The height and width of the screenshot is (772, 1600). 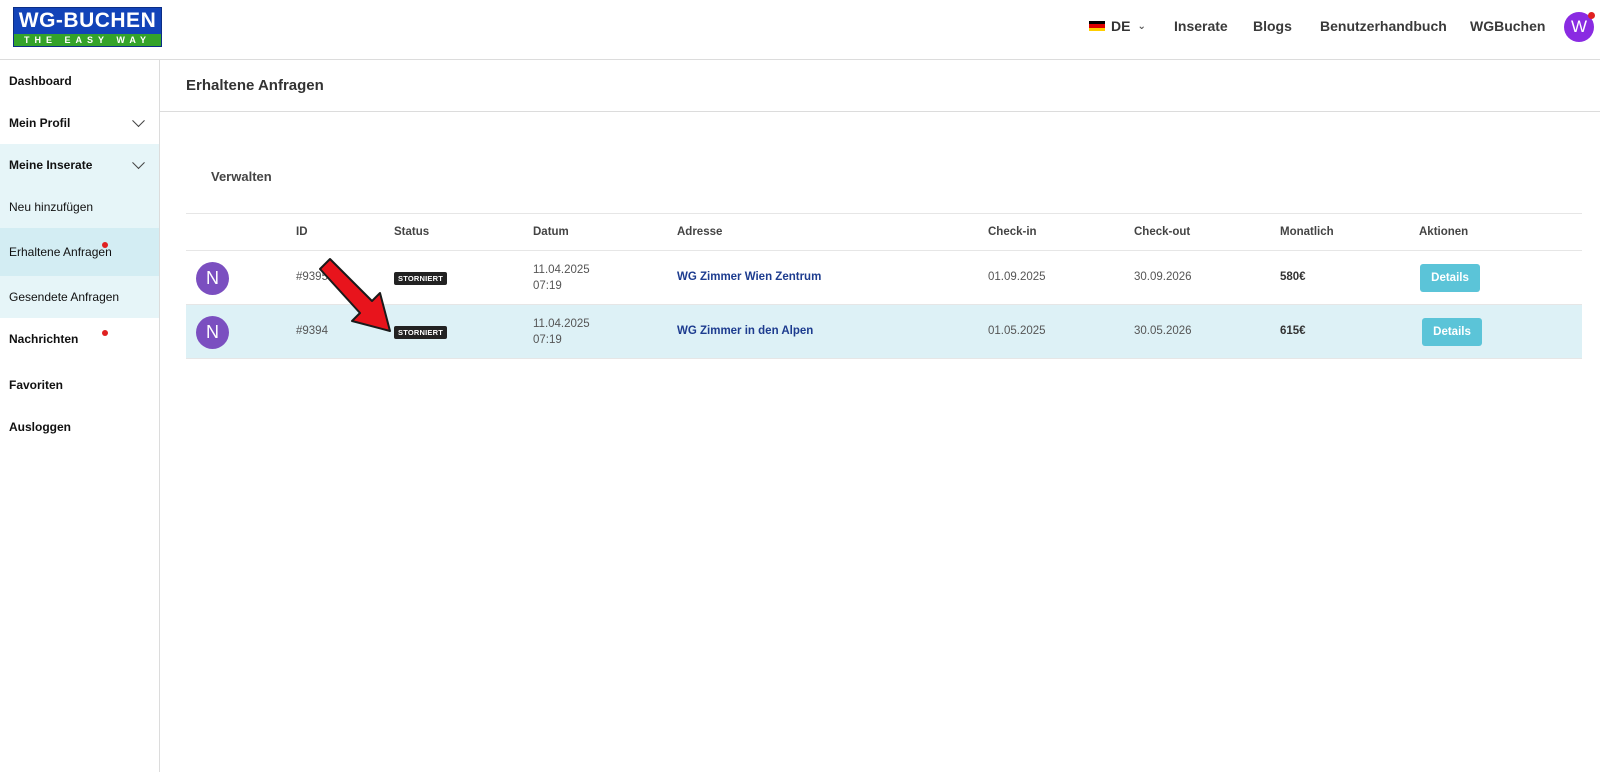 I want to click on german-flag-icon, so click(x=1097, y=26).